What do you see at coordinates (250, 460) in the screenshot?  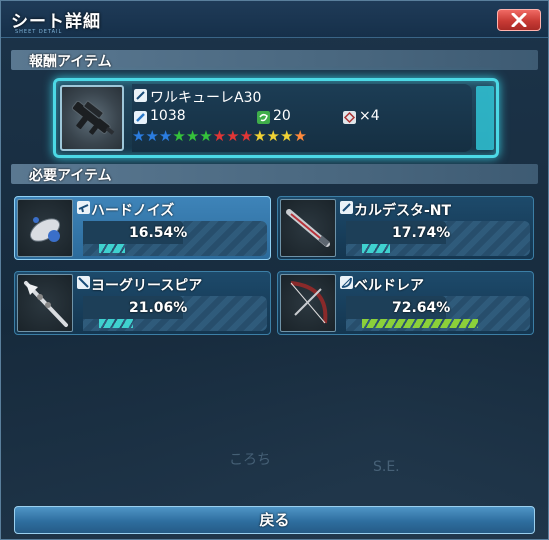 I see `background-text-left: ころち` at bounding box center [250, 460].